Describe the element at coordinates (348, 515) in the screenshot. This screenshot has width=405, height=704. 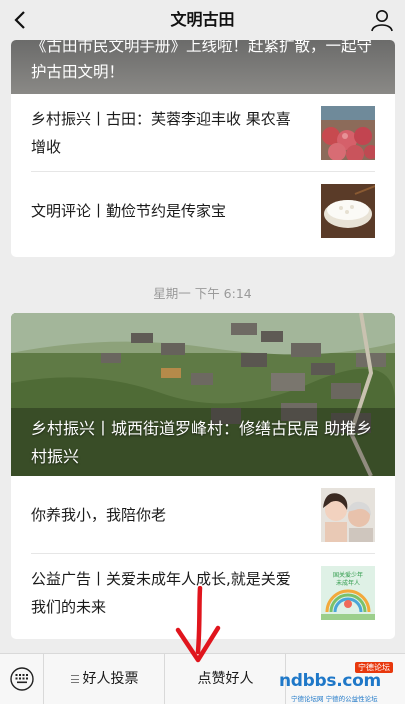
I see `elderly-portrait-thumbnail` at that location.